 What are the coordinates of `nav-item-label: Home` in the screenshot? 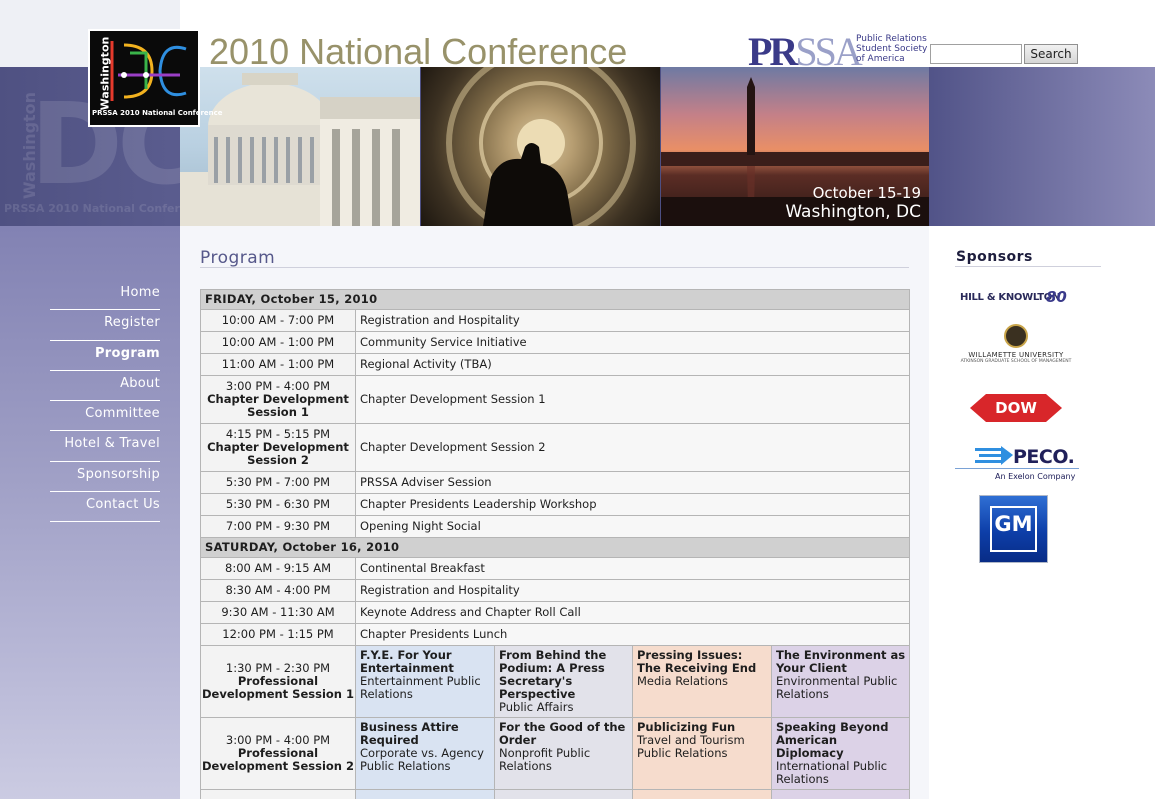 It's located at (140, 292).